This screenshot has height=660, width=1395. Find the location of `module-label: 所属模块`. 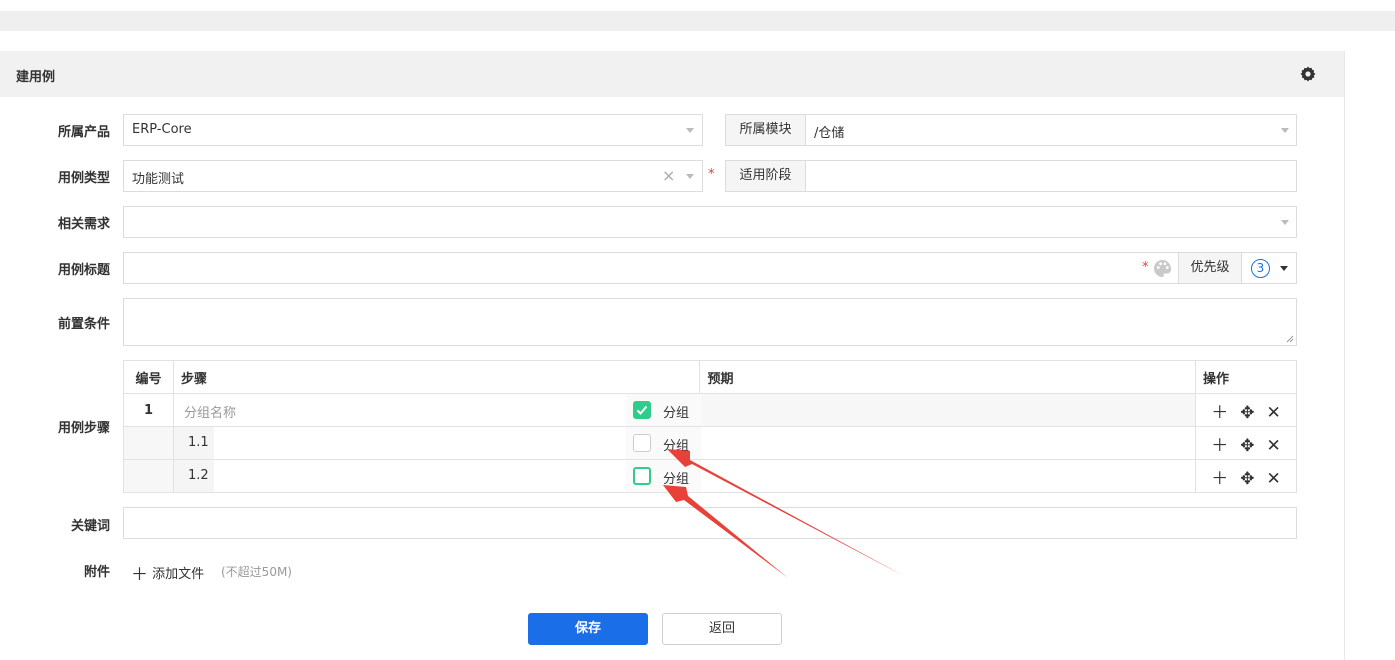

module-label: 所属模块 is located at coordinates (765, 130).